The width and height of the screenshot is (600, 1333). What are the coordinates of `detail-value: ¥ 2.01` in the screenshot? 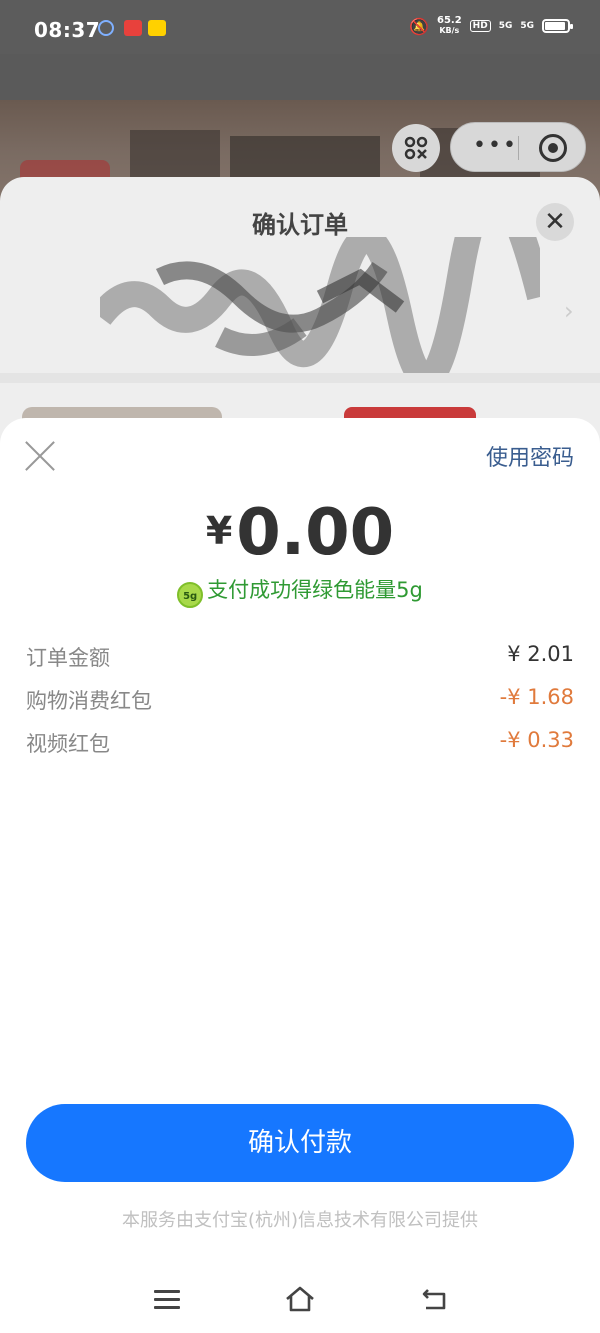 It's located at (540, 654).